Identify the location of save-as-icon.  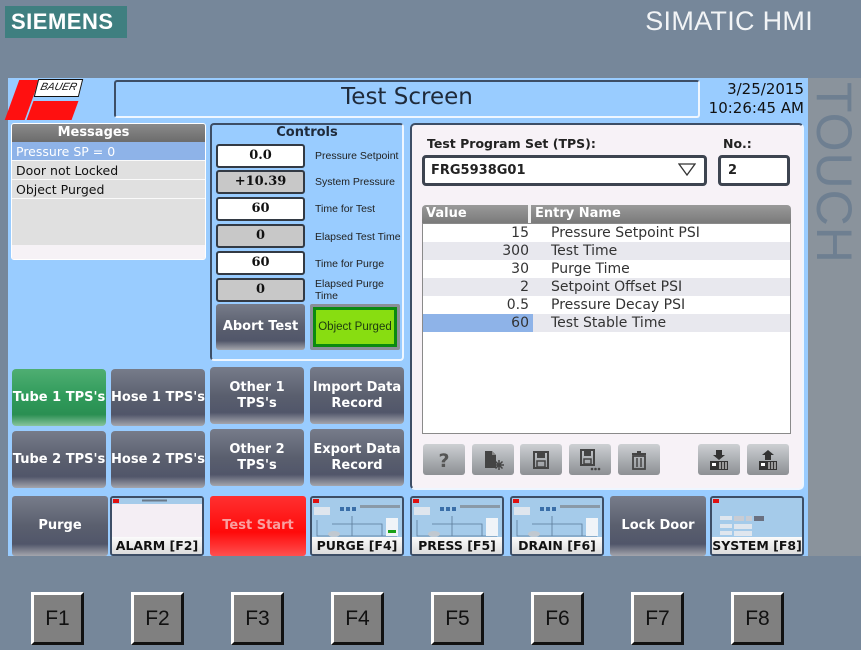
(590, 459).